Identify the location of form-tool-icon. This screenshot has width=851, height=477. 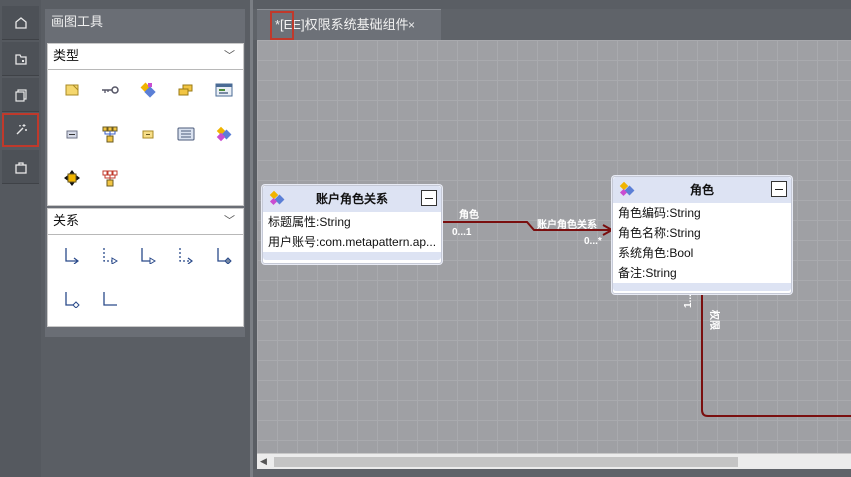
(224, 90).